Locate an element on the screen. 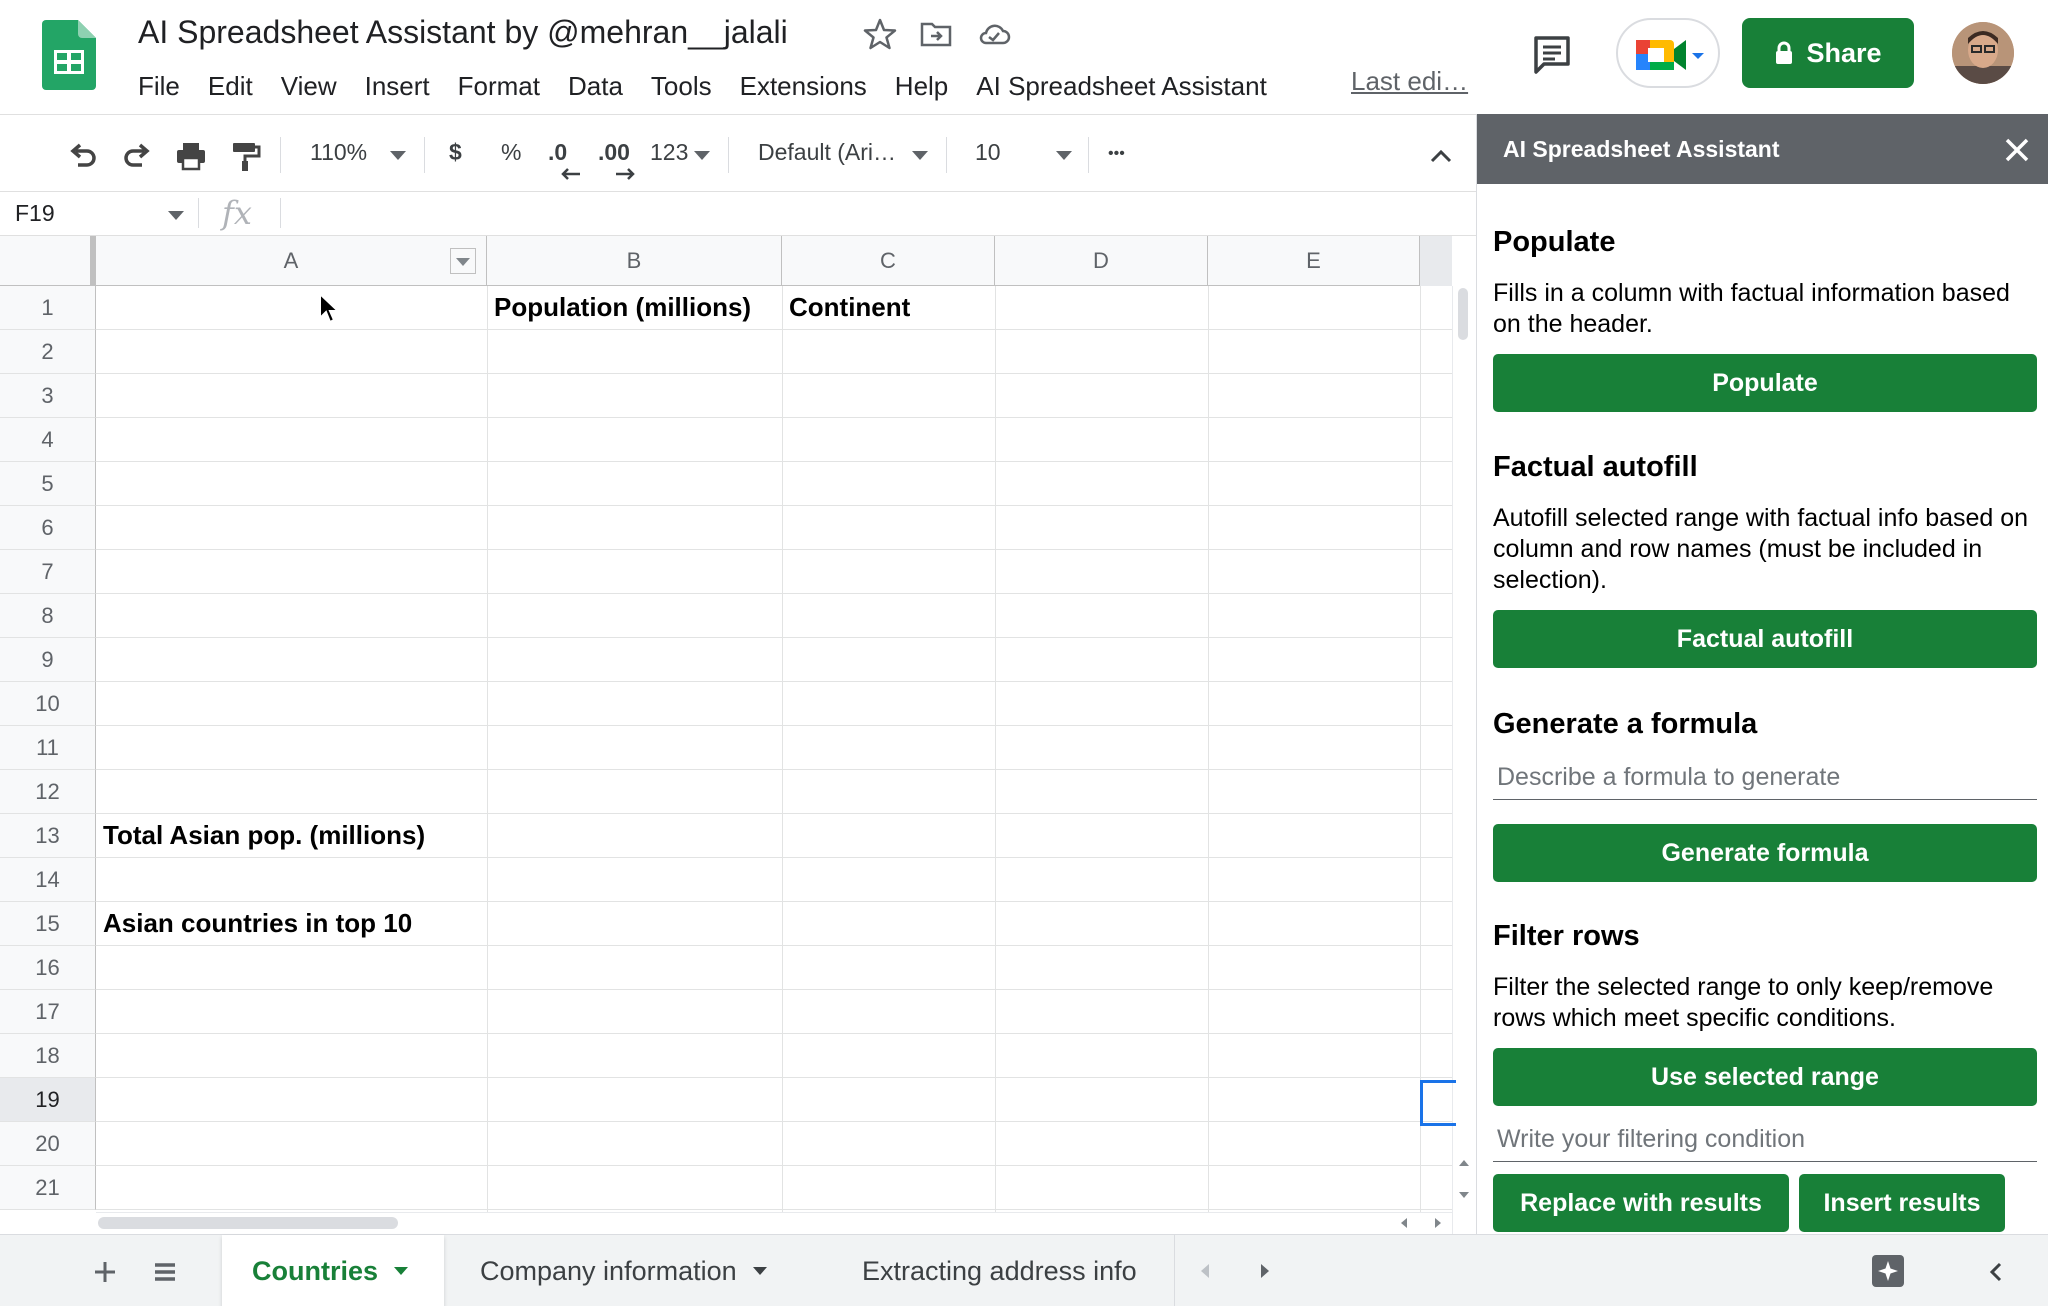  sheets-logo-icon is located at coordinates (69, 55).